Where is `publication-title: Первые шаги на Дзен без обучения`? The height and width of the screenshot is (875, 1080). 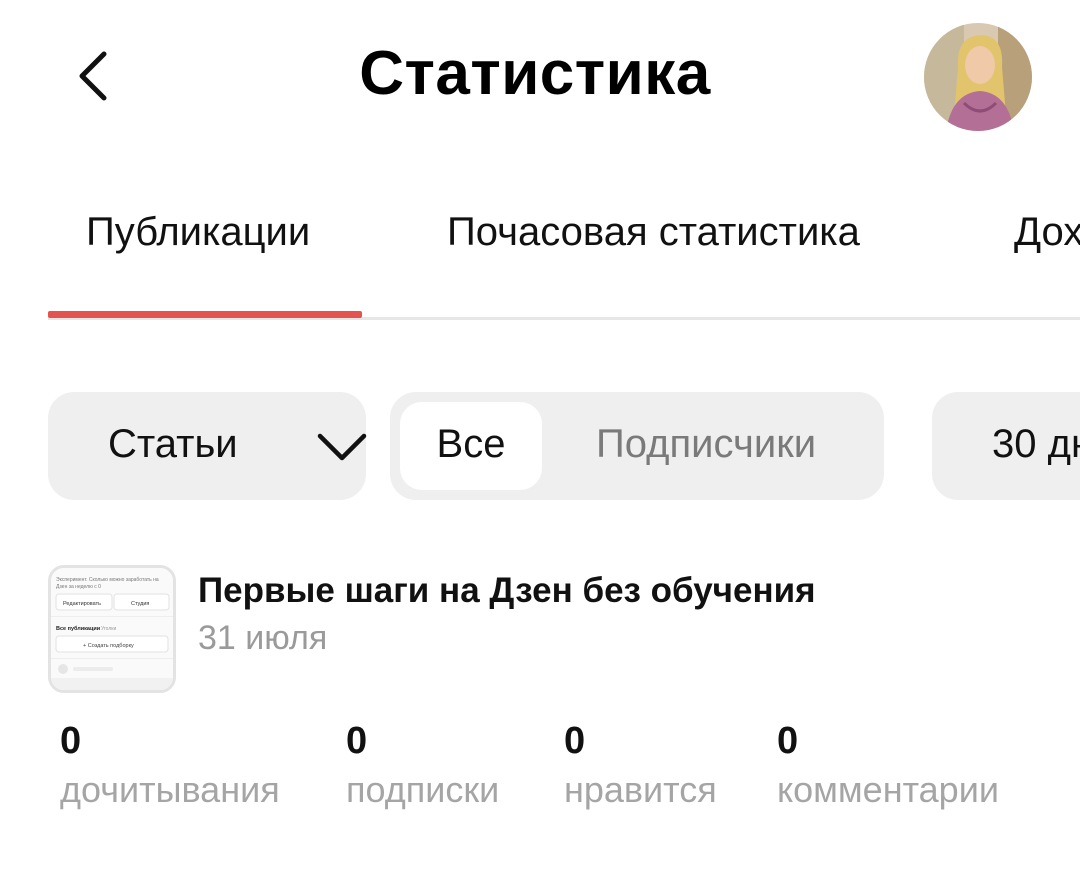 publication-title: Первые шаги на Дзен без обучения is located at coordinates (507, 590).